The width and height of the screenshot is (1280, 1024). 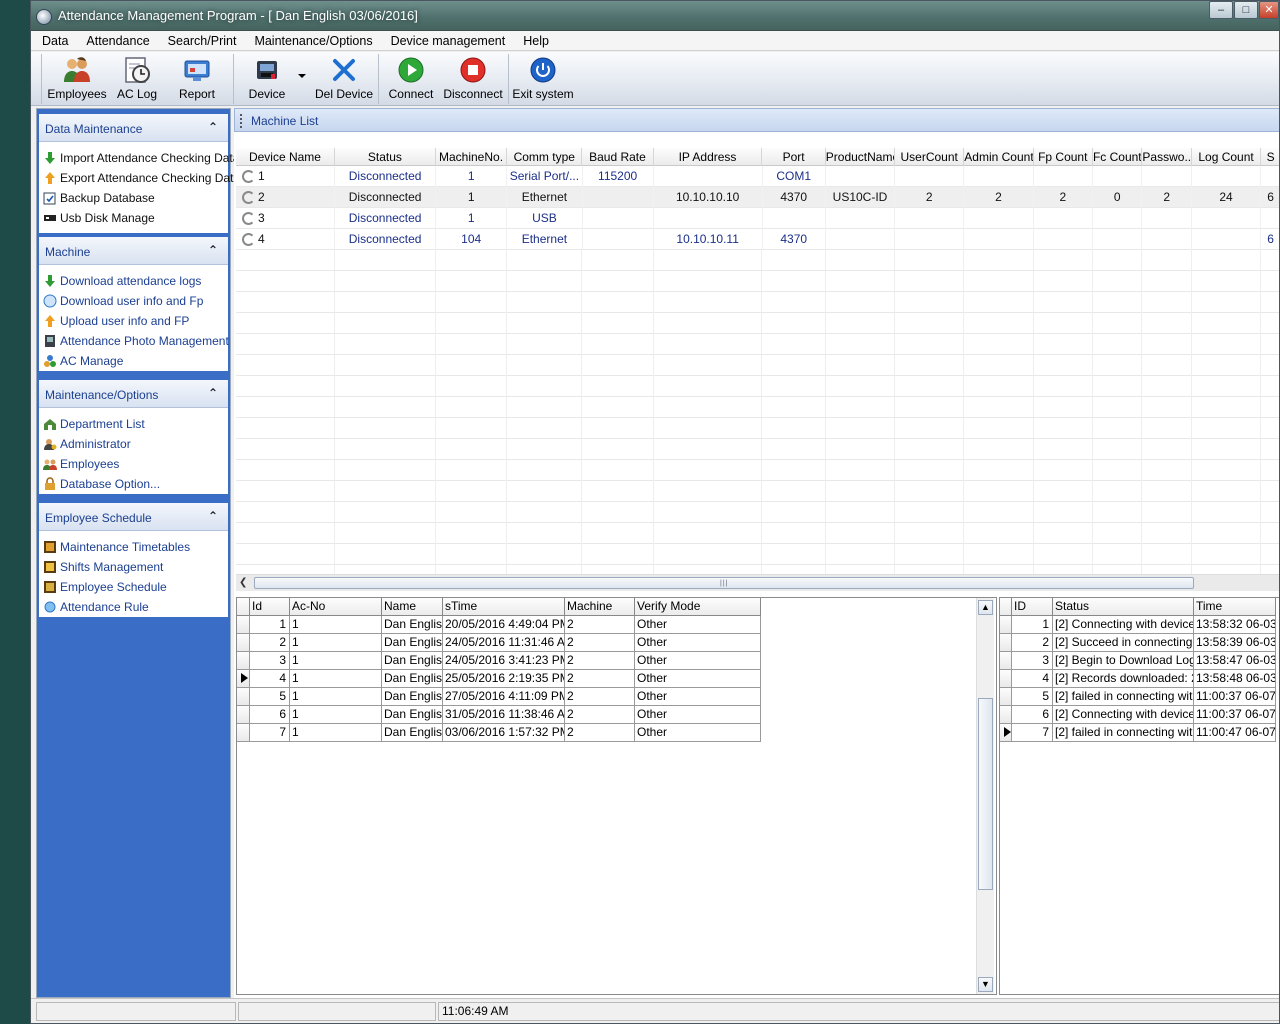 I want to click on sidebar-item-upload-user-info: Upload user info and FP, so click(x=133, y=321).